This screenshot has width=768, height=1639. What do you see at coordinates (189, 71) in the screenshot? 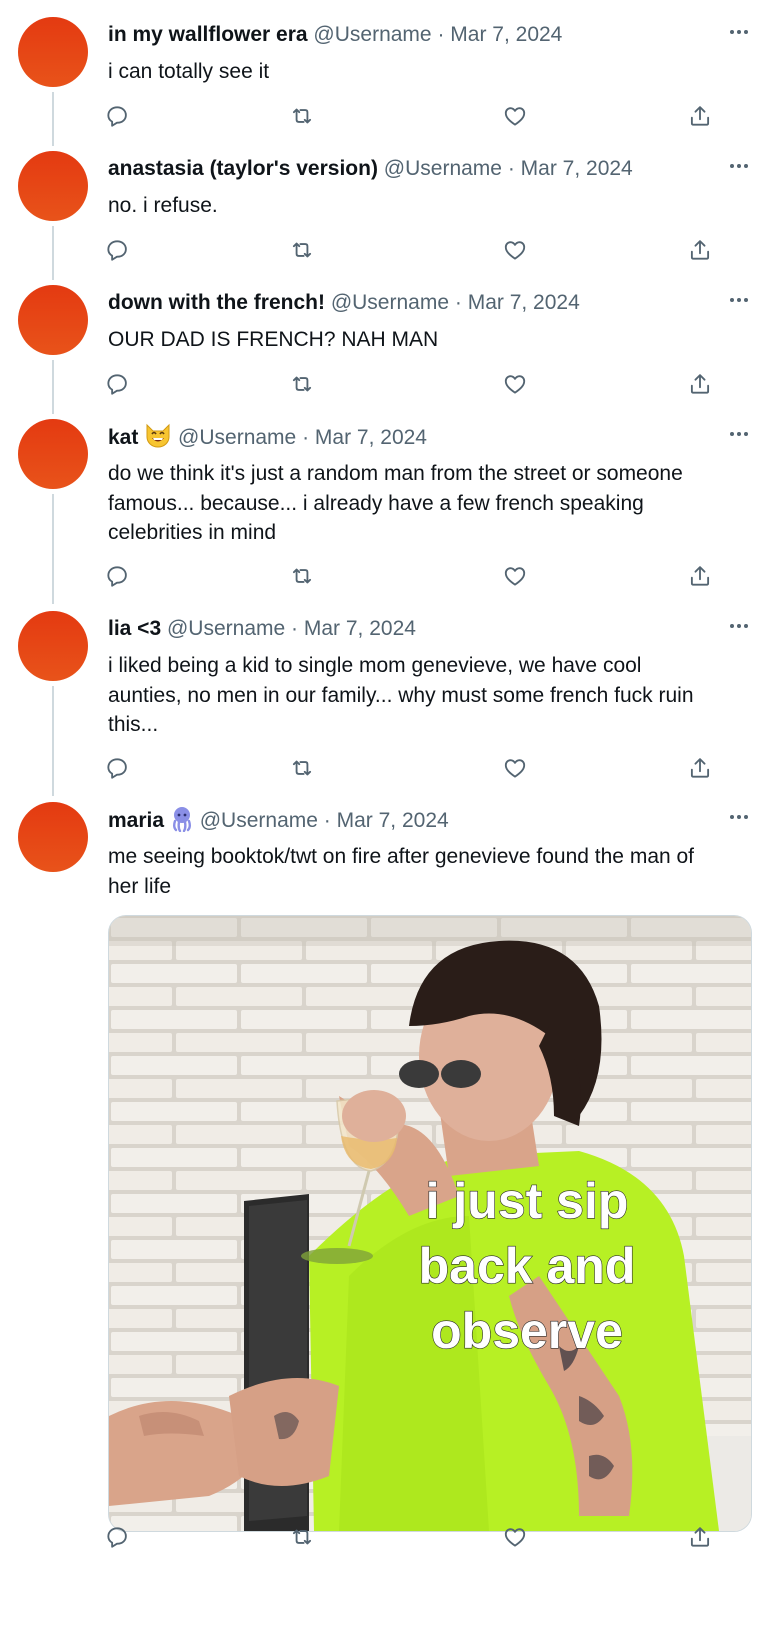
I see `text-line: i can totally see it` at bounding box center [189, 71].